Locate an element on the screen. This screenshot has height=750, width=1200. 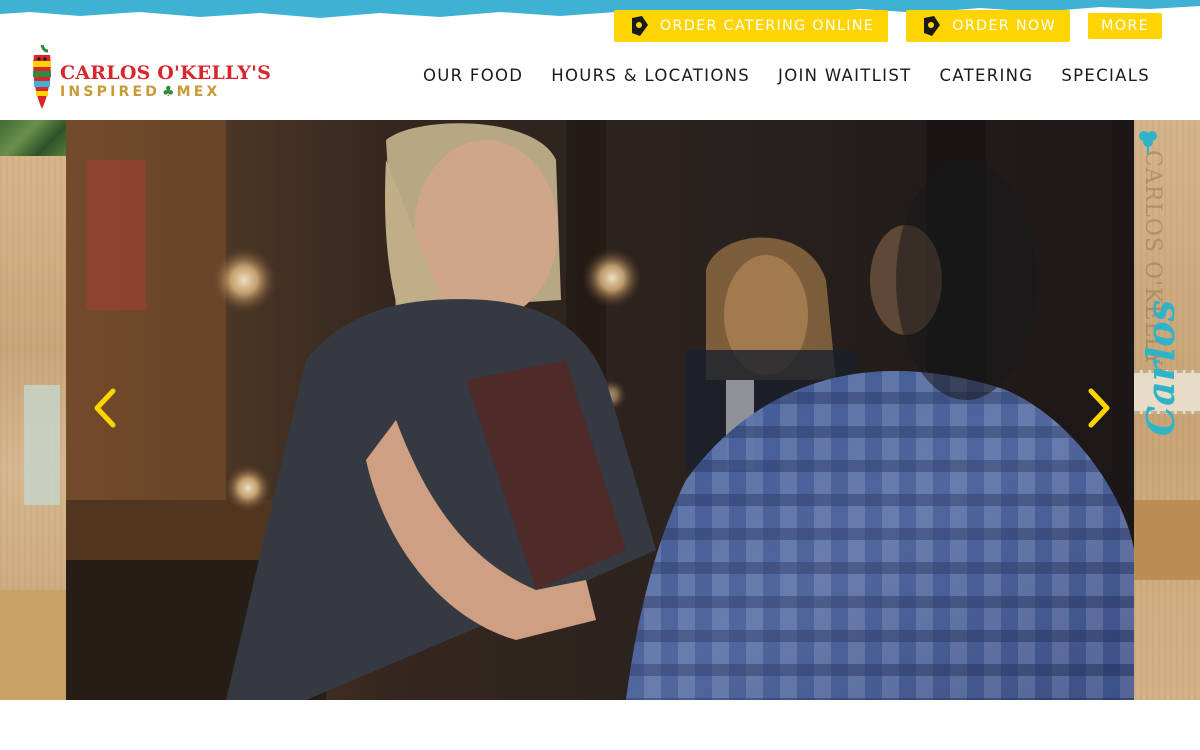
slider-prev-button is located at coordinates (104, 410).